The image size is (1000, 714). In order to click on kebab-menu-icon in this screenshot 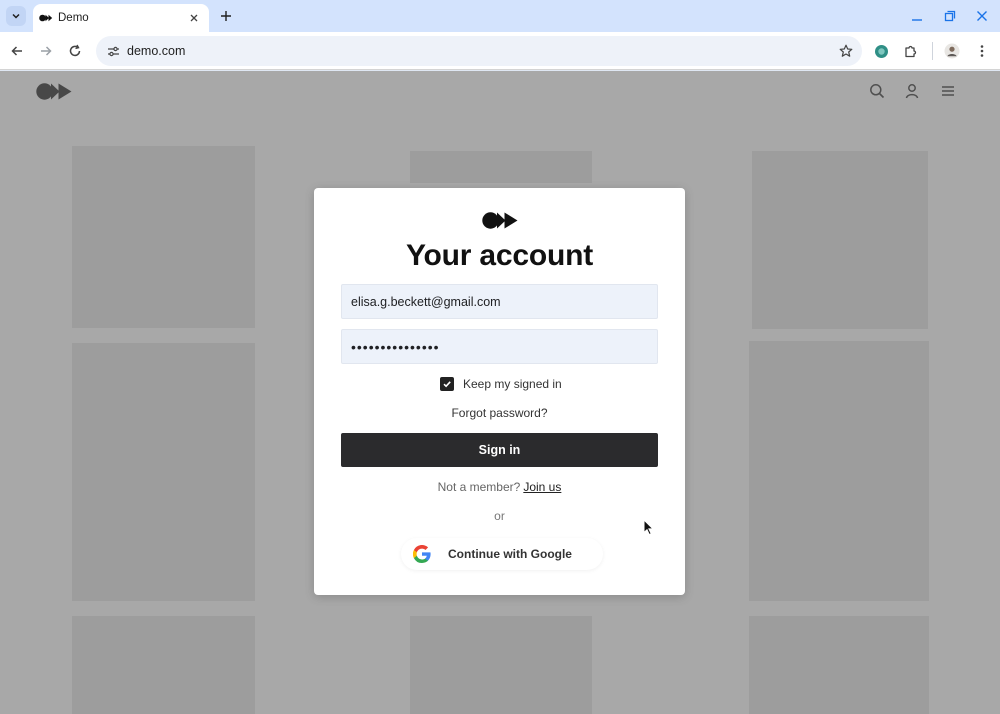, I will do `click(982, 51)`.